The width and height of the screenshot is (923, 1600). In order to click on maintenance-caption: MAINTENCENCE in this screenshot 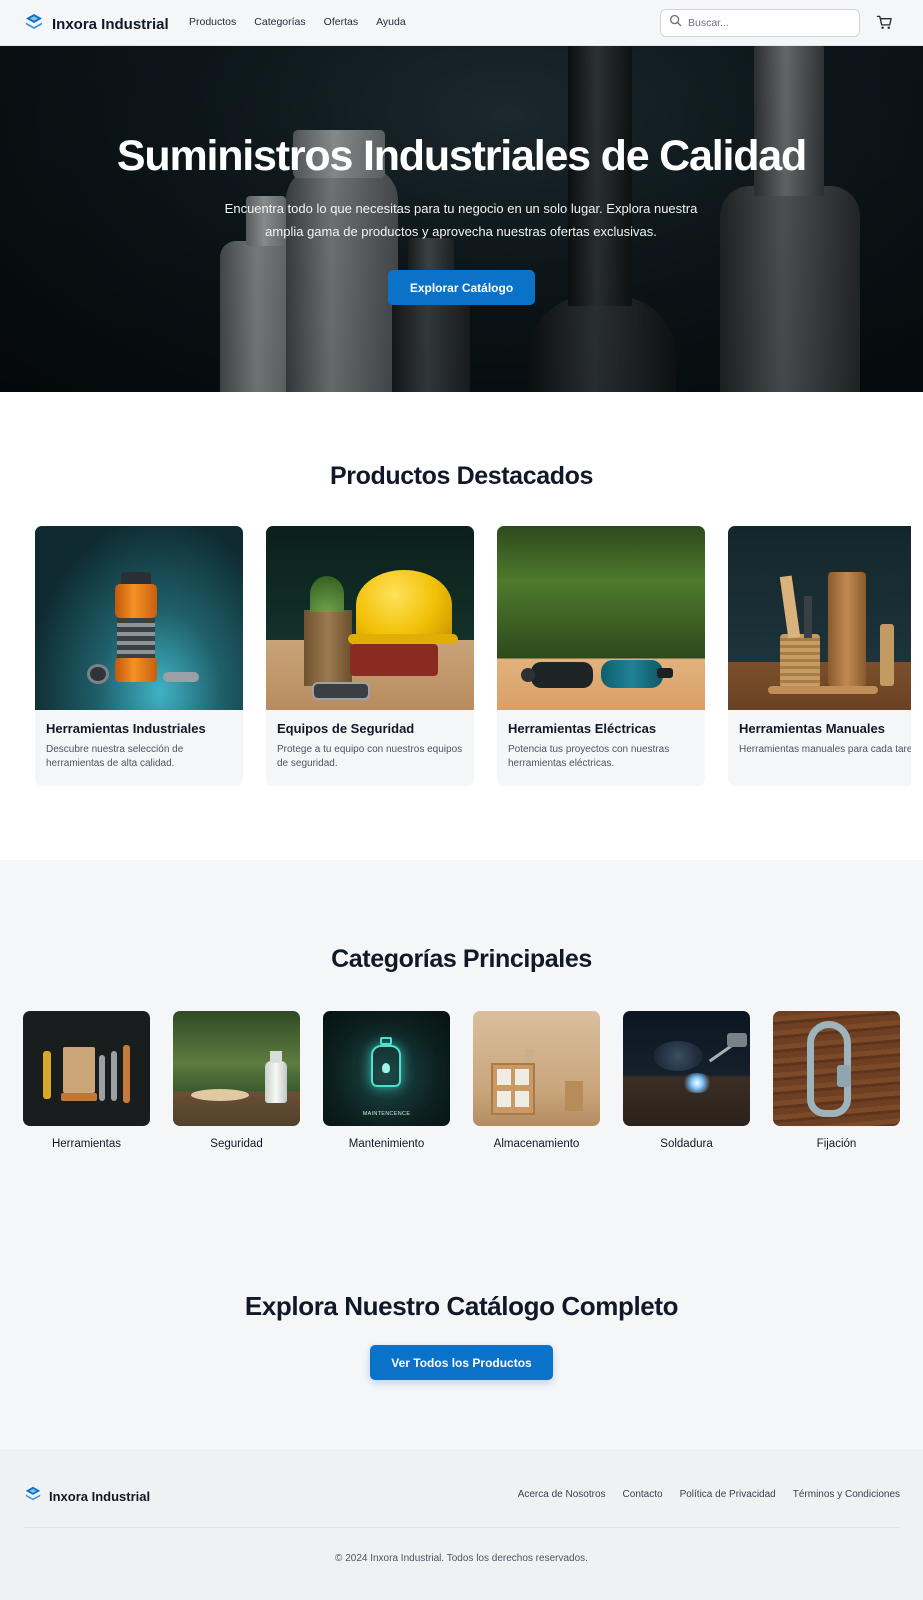, I will do `click(386, 1114)`.